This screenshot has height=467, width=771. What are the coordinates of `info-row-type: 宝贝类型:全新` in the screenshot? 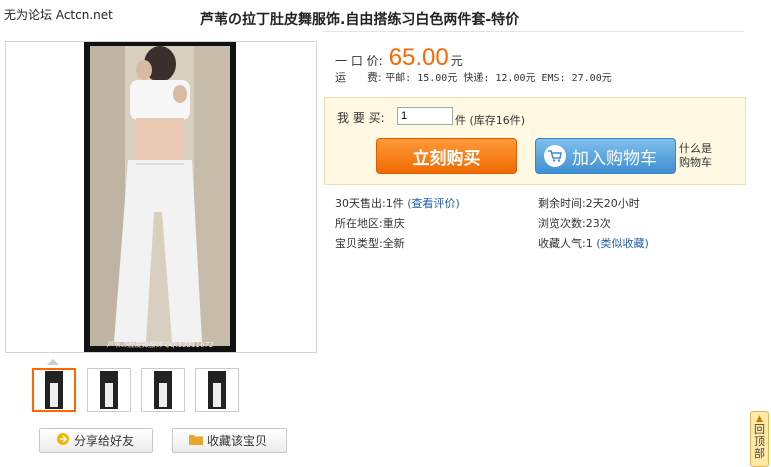 It's located at (397, 244).